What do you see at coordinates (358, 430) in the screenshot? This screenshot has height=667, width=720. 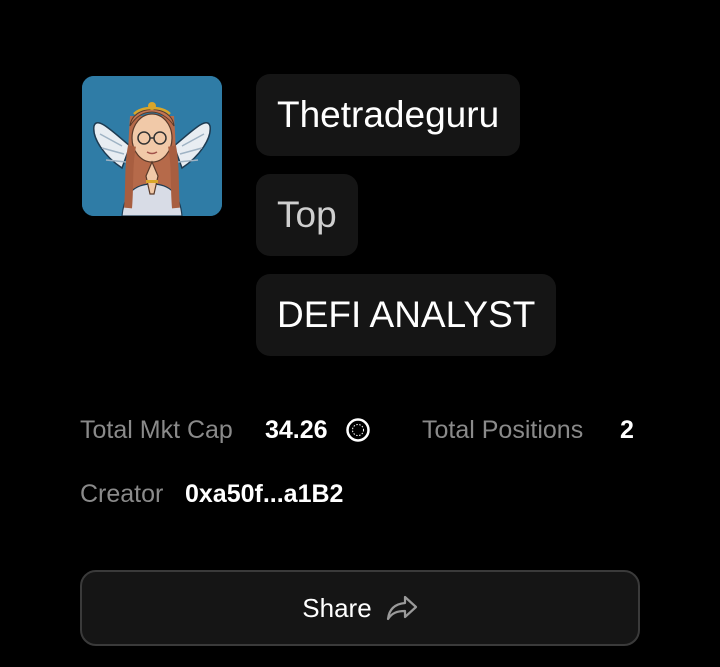 I see `coin-icon` at bounding box center [358, 430].